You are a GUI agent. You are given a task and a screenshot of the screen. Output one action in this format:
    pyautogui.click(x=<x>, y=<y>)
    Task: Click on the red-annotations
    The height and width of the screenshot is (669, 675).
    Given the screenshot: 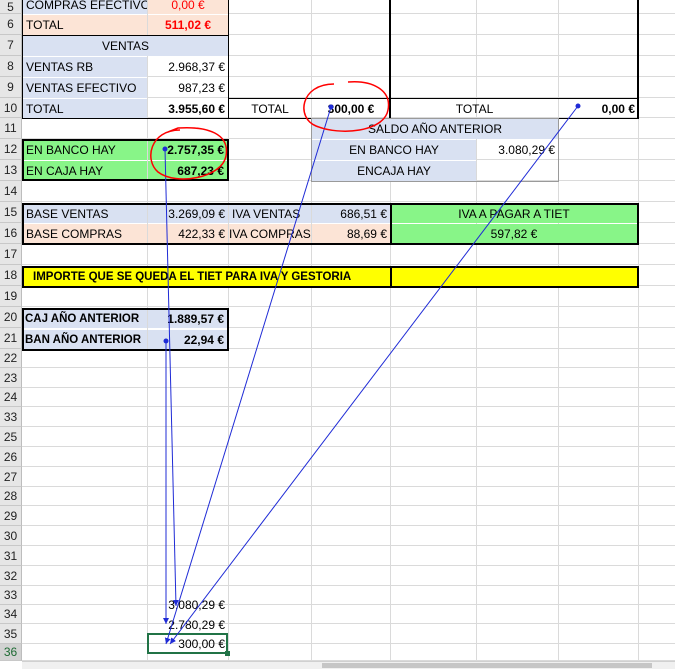 What is the action you would take?
    pyautogui.click(x=270, y=130)
    